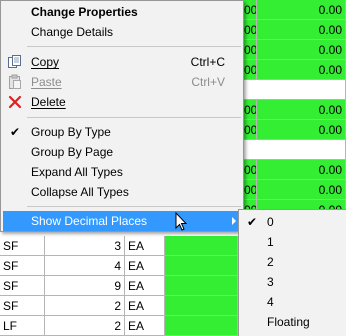  Describe the element at coordinates (207, 62) in the screenshot. I see `menu-item-shortcut: Ctrl+C` at that location.